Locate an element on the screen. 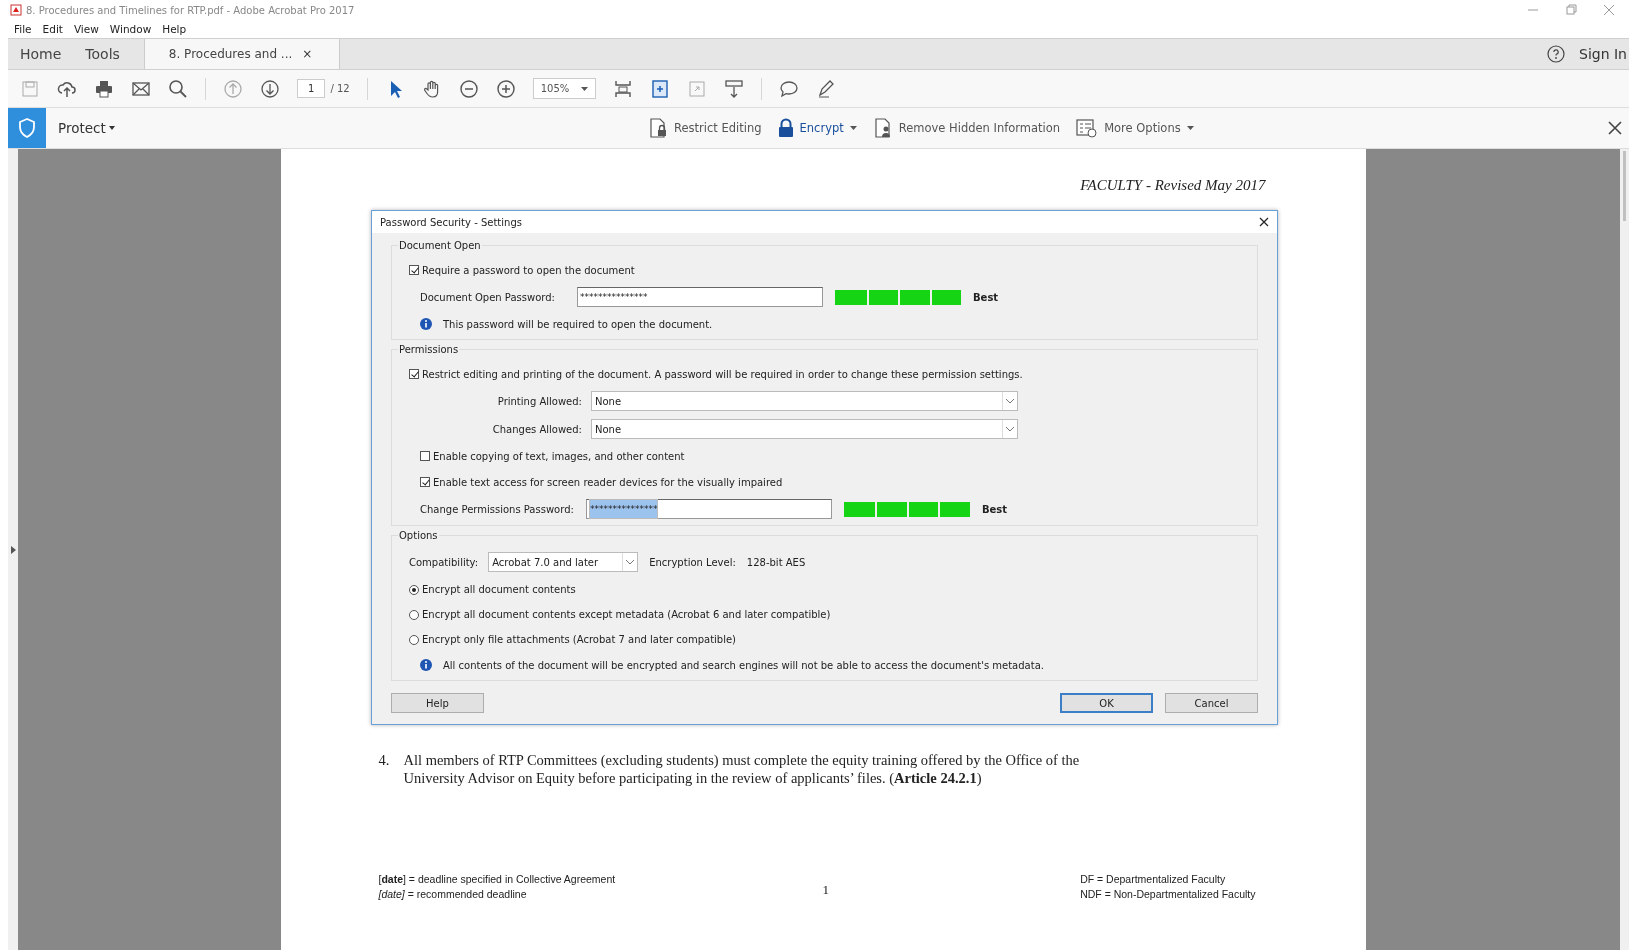 Image resolution: width=1629 pixels, height=950 pixels. nav-tab: Home is located at coordinates (41, 54).